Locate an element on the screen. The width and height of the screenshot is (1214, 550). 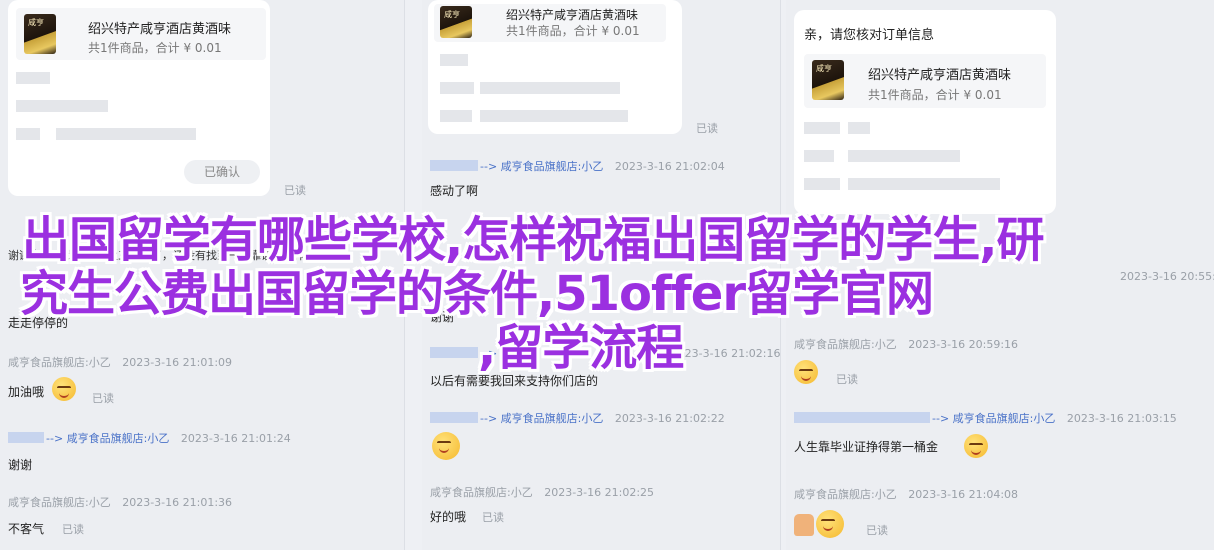
message-meta: --> 咸亨食品旗舰店:小乙 2023-3-16 21:01:24 is located at coordinates (149, 438).